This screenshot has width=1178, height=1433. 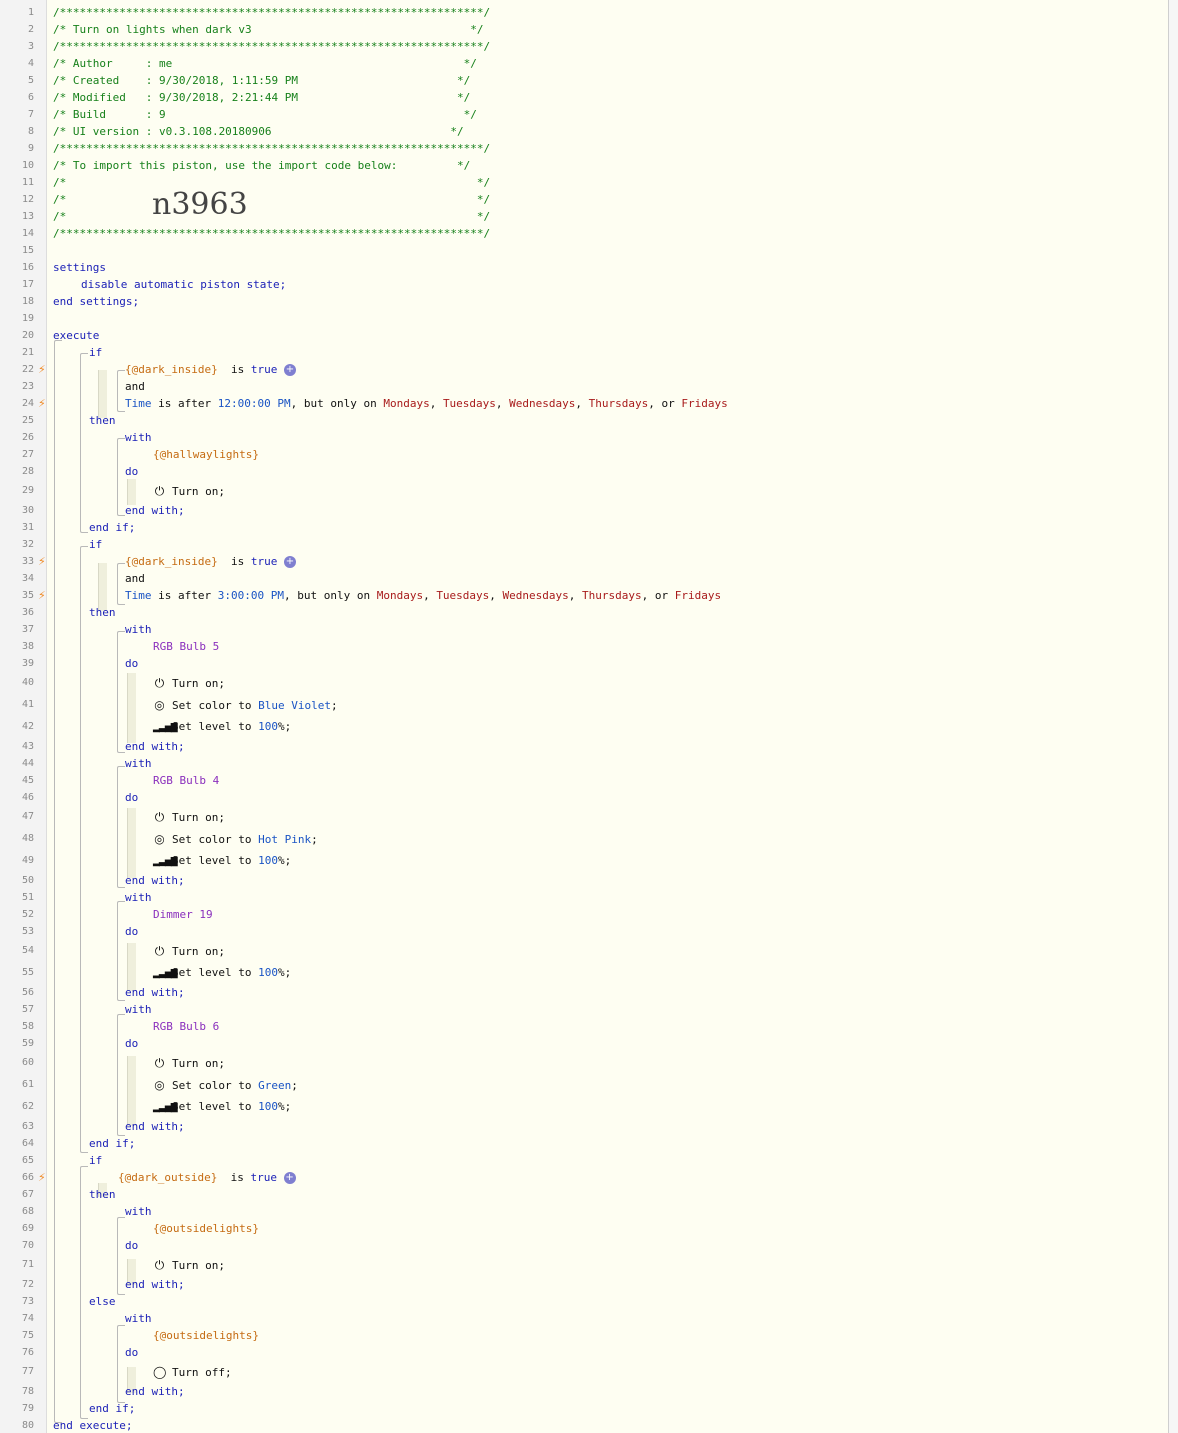 What do you see at coordinates (186, 1026) in the screenshot?
I see `device-rgb-bulb-6: RGB Bulb 6` at bounding box center [186, 1026].